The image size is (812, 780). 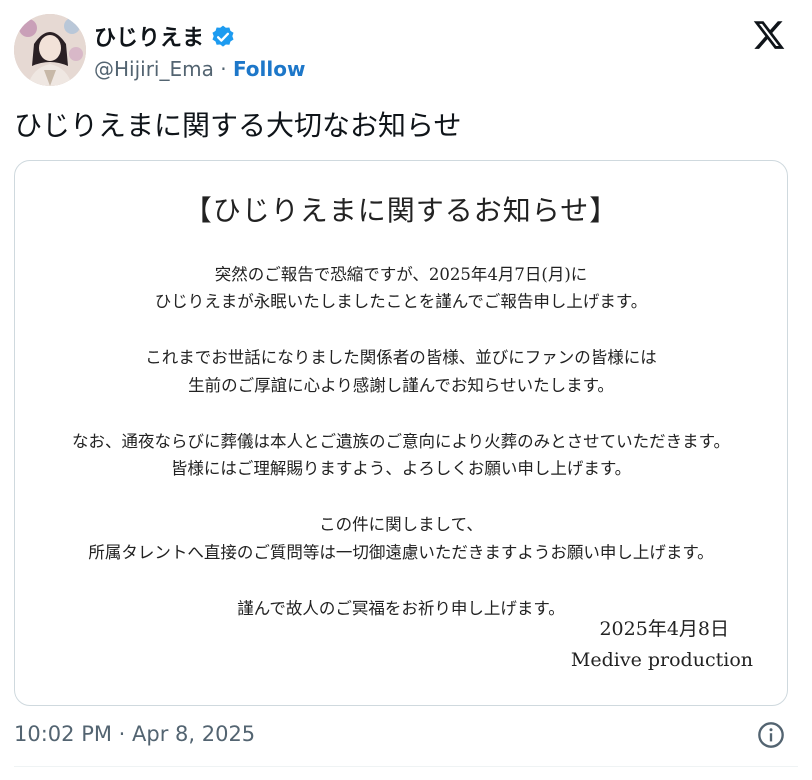 I want to click on notice-date: 2025年4月8日, so click(x=664, y=629).